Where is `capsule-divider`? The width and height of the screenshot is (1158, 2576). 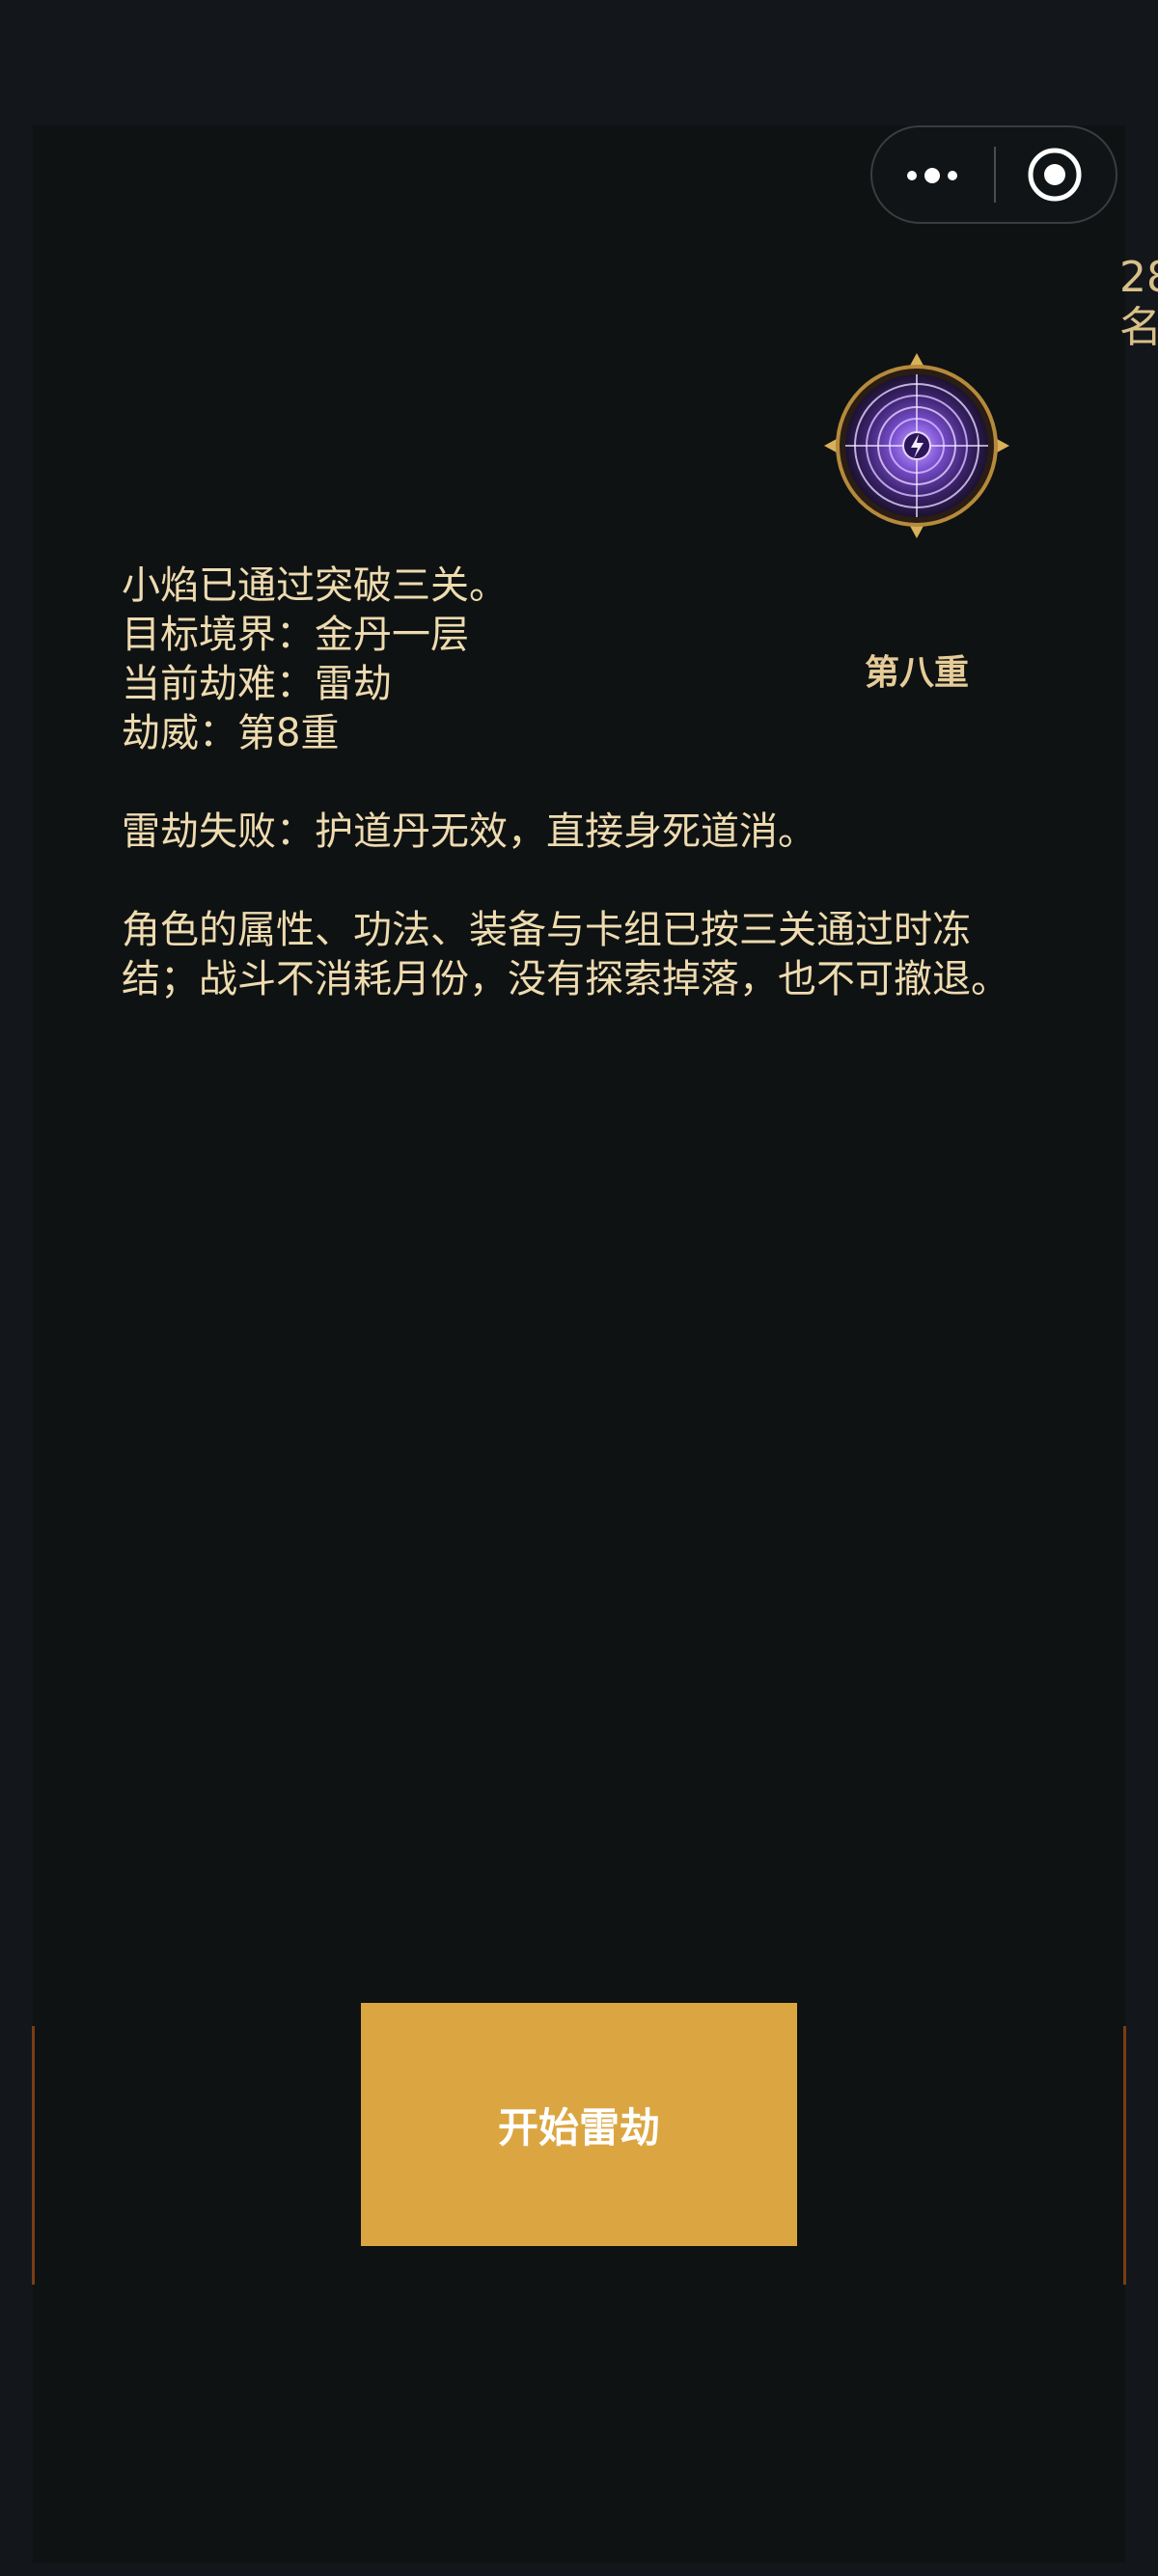 capsule-divider is located at coordinates (995, 175).